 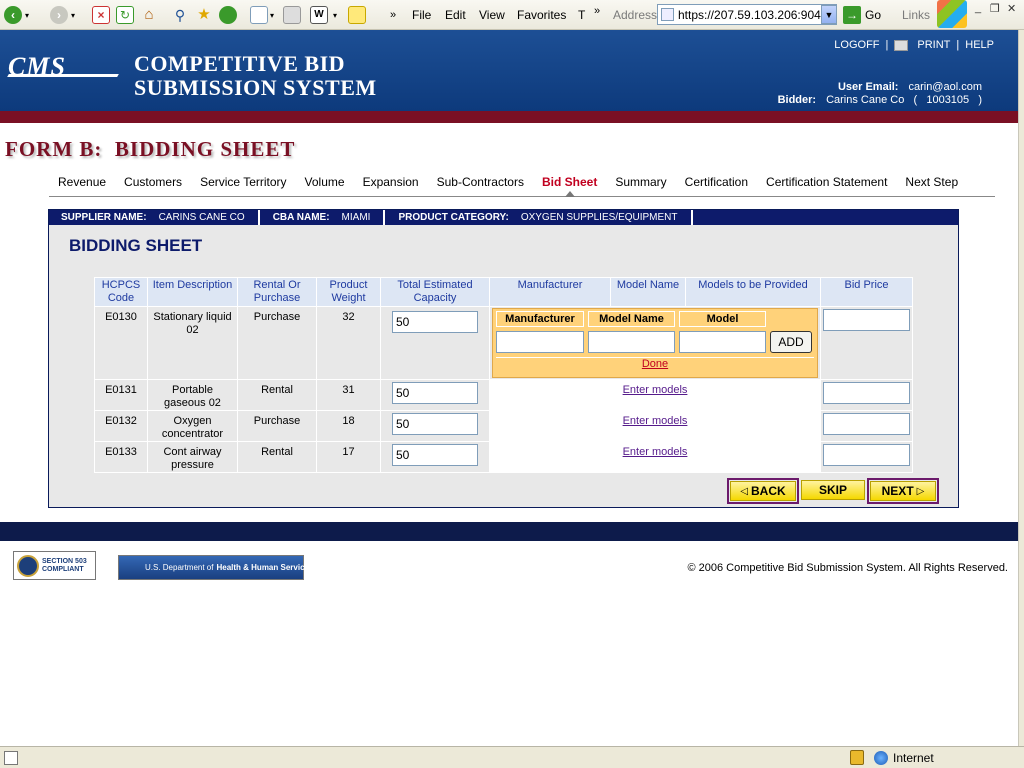 I want to click on cba-info: CBA NAME: MIAMI, so click(x=320, y=217).